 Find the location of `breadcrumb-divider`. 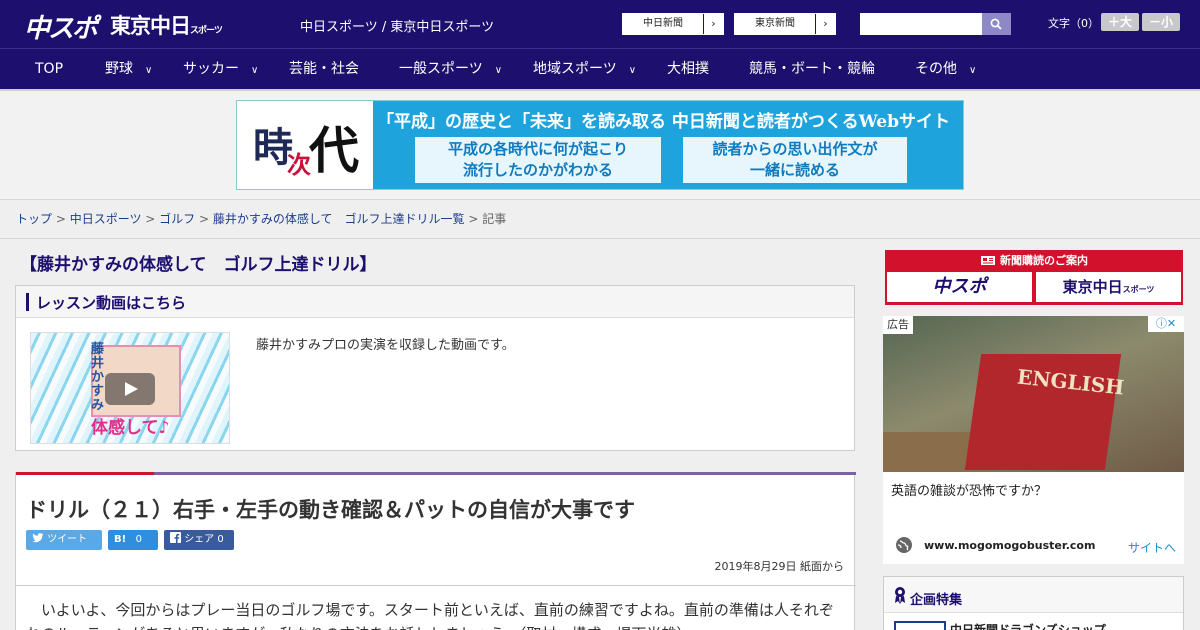

breadcrumb-divider is located at coordinates (600, 238).